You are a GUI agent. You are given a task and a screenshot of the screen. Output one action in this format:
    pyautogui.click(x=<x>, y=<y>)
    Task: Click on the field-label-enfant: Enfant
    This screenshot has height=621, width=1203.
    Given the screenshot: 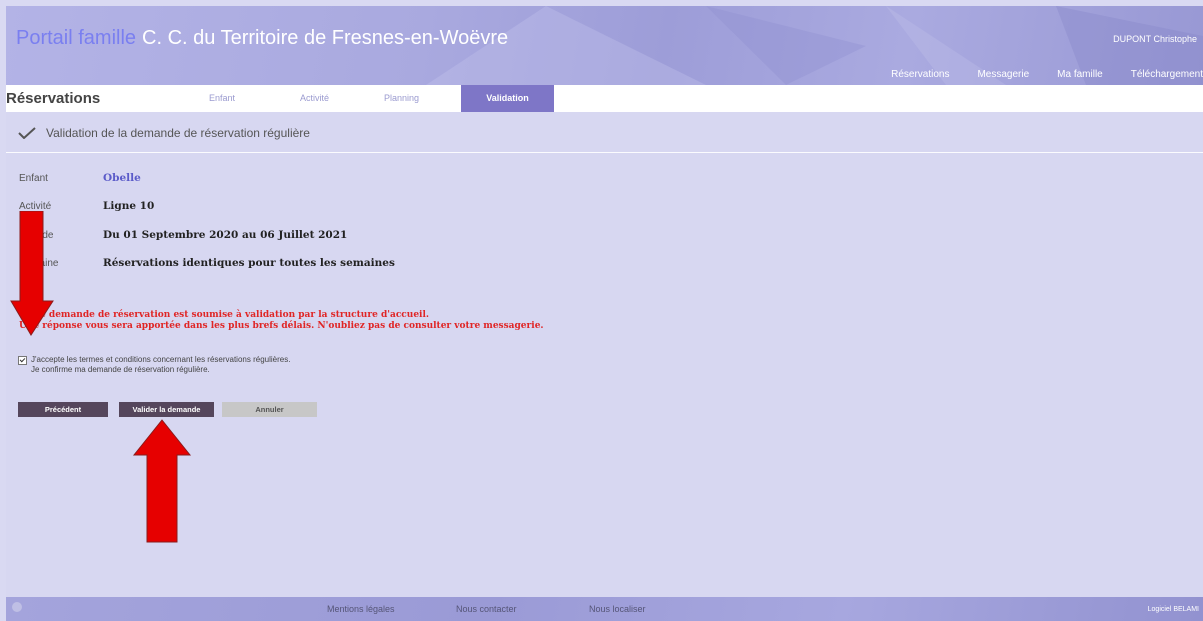 What is the action you would take?
    pyautogui.click(x=33, y=178)
    